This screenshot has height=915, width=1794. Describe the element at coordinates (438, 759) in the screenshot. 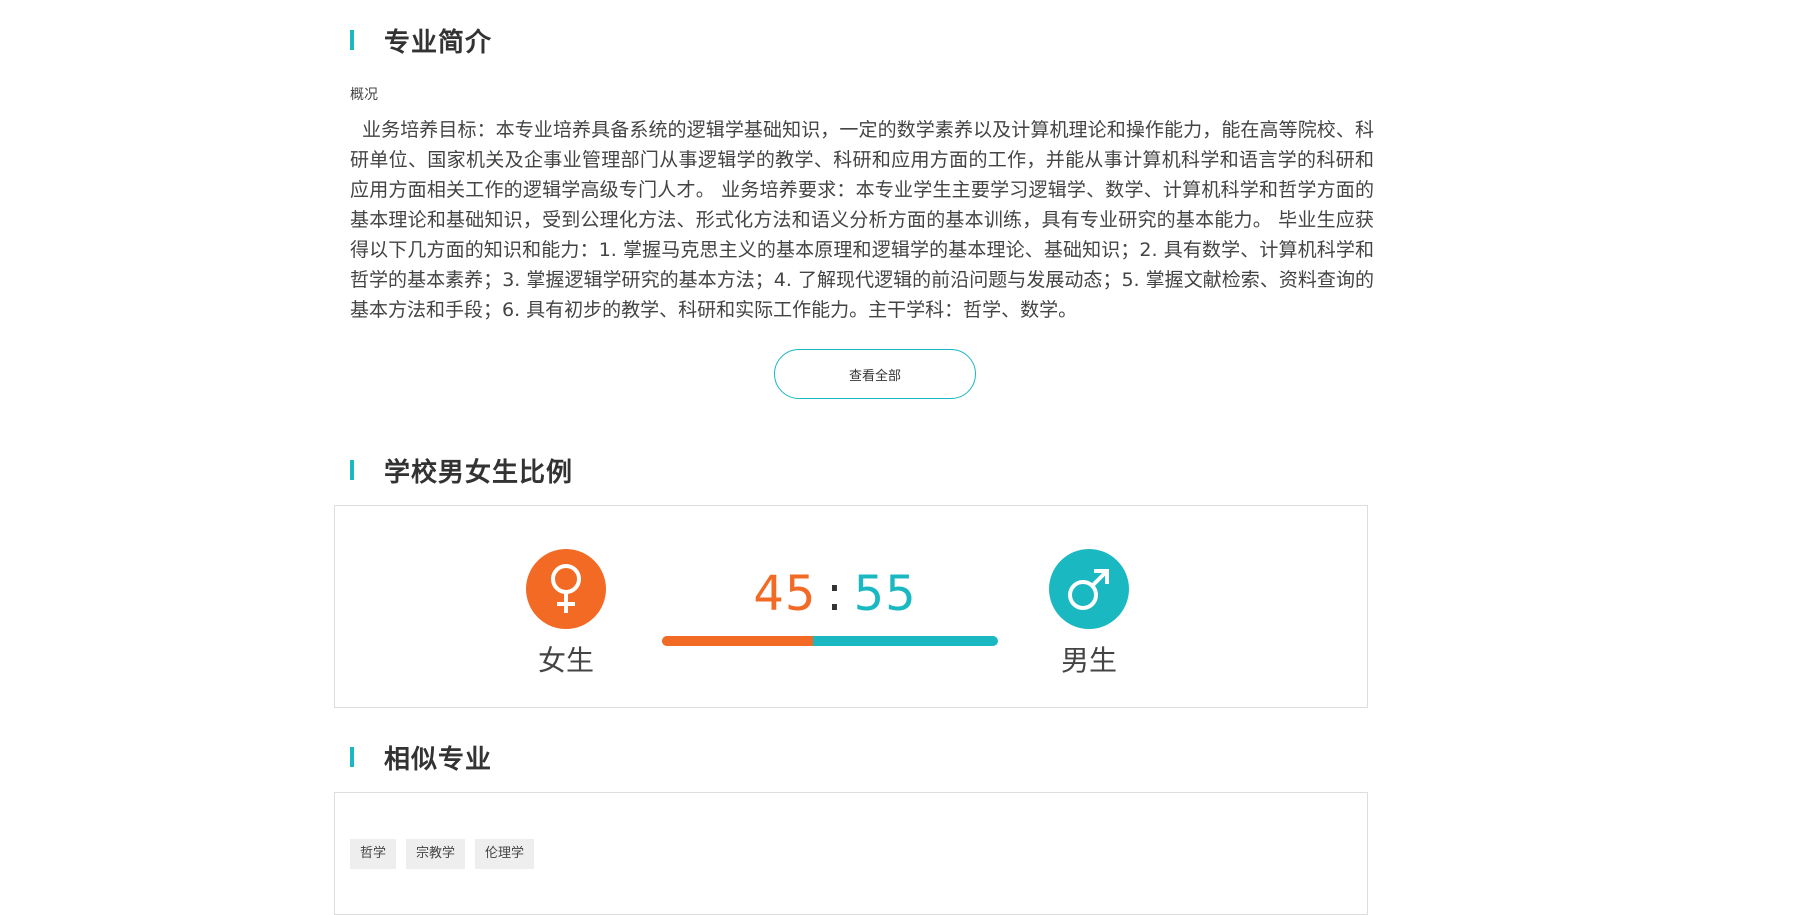

I see `similar-title: 相似专业` at that location.